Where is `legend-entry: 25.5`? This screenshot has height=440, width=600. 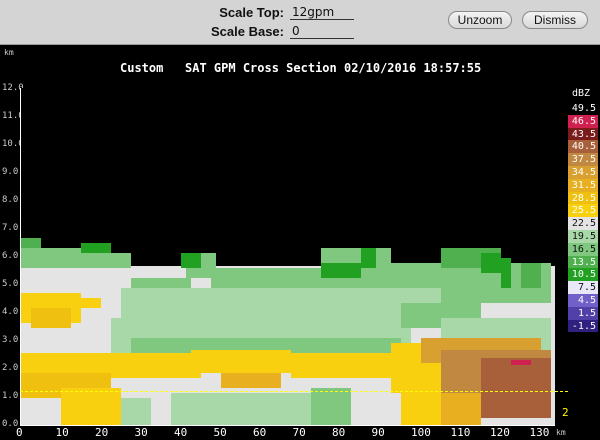
legend-entry: 25.5 is located at coordinates (583, 211).